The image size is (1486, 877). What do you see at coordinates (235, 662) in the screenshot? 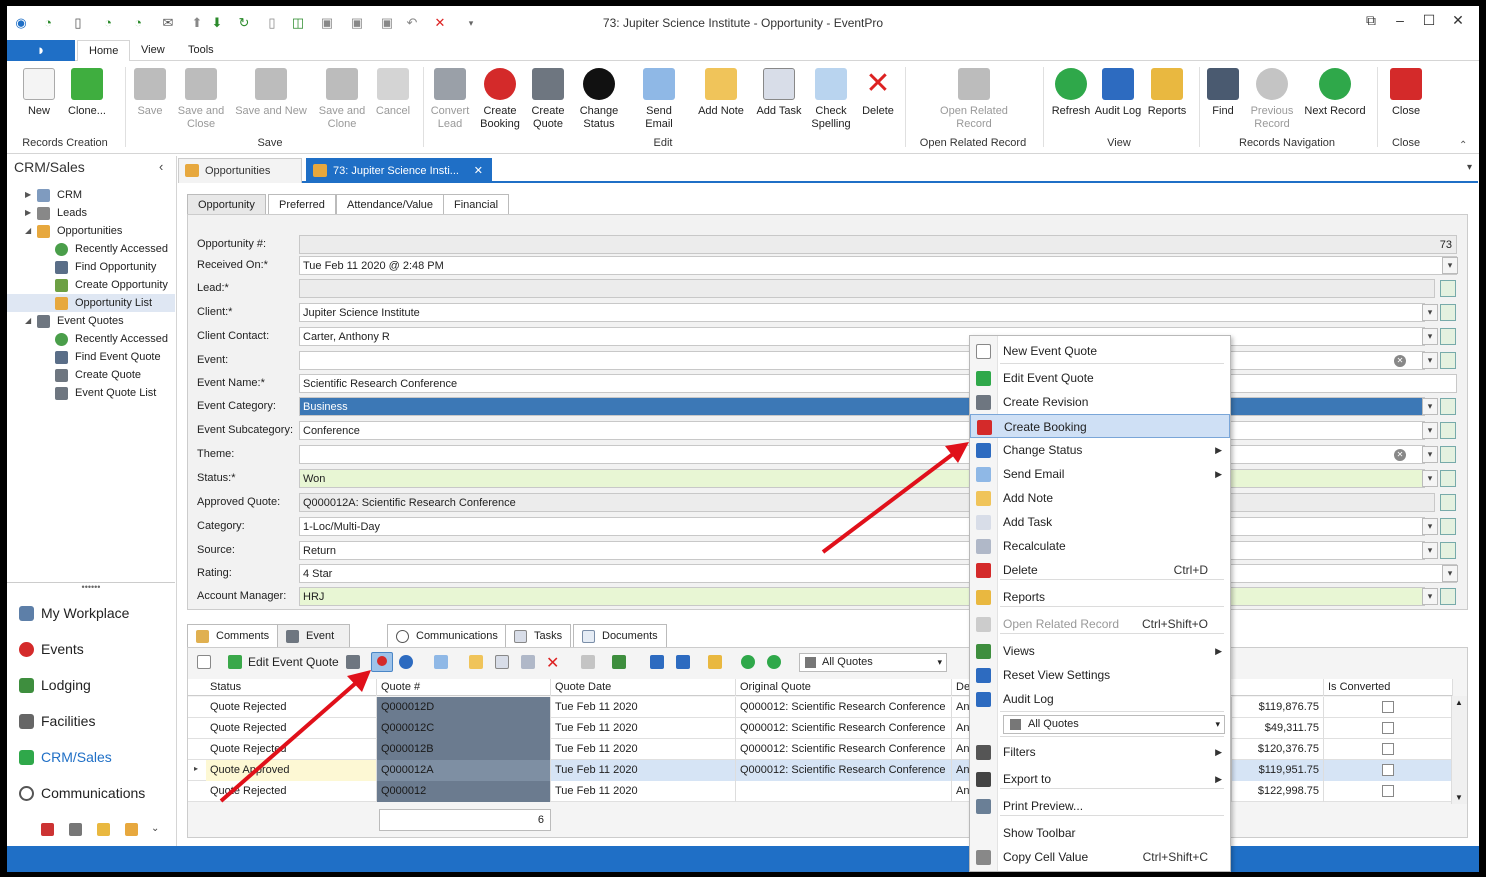
I see `edit-icon` at bounding box center [235, 662].